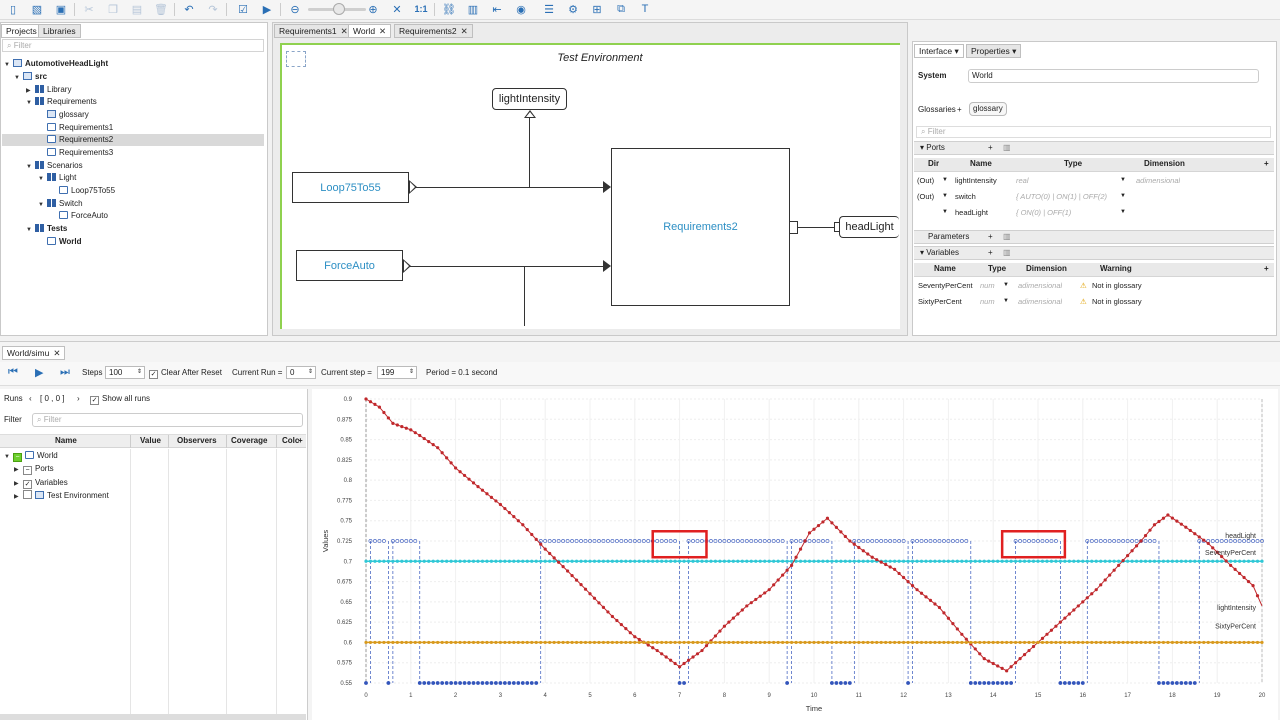 The image size is (1280, 720). What do you see at coordinates (449, 9) in the screenshot?
I see `link-icon: ⛓` at bounding box center [449, 9].